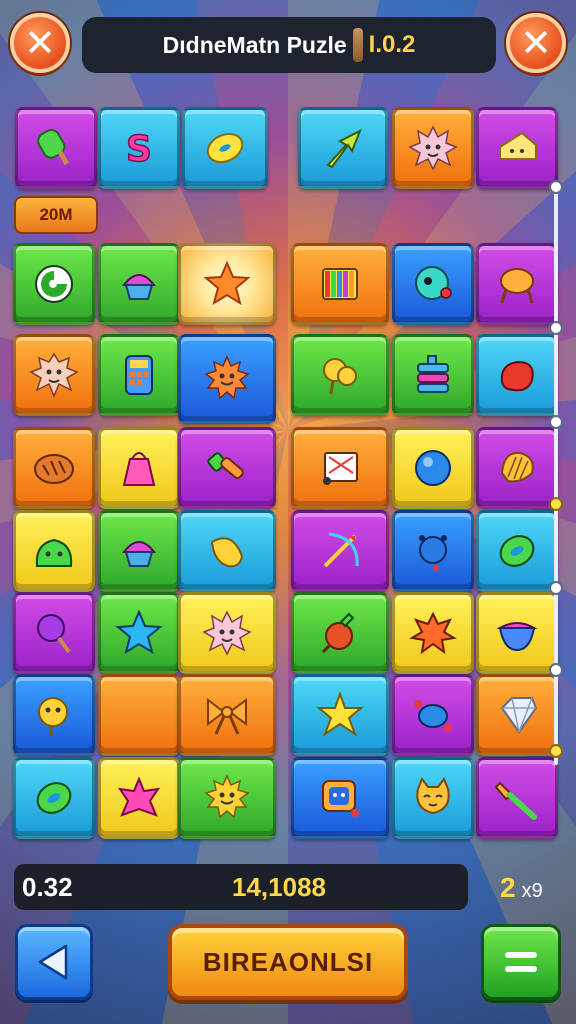  I want to click on tile-crab, so click(433, 715).